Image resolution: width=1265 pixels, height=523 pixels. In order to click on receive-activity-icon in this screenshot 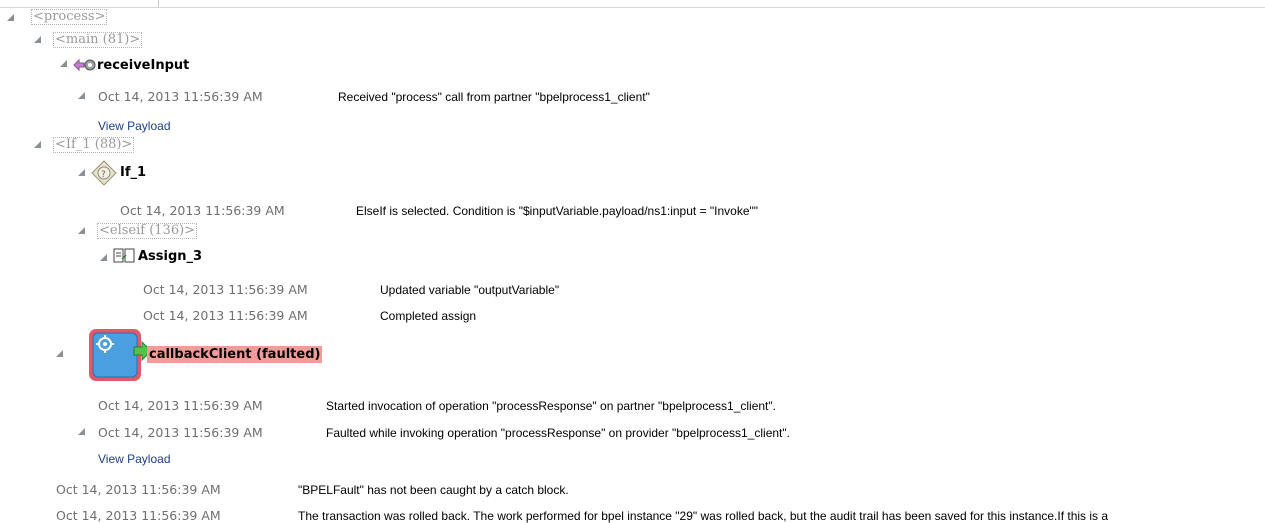, I will do `click(84, 65)`.